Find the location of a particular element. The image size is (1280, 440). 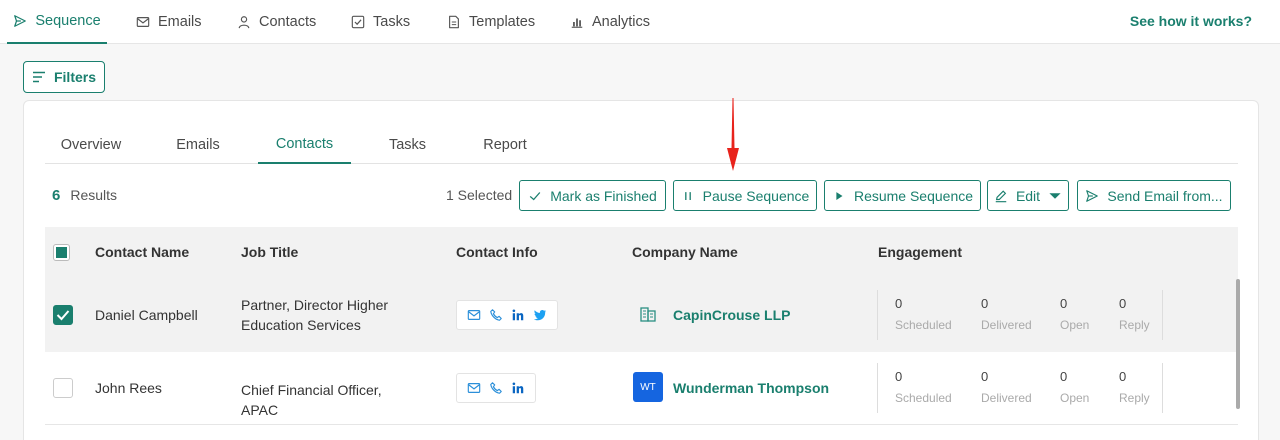

header-contact-info: Contact Info is located at coordinates (497, 252).